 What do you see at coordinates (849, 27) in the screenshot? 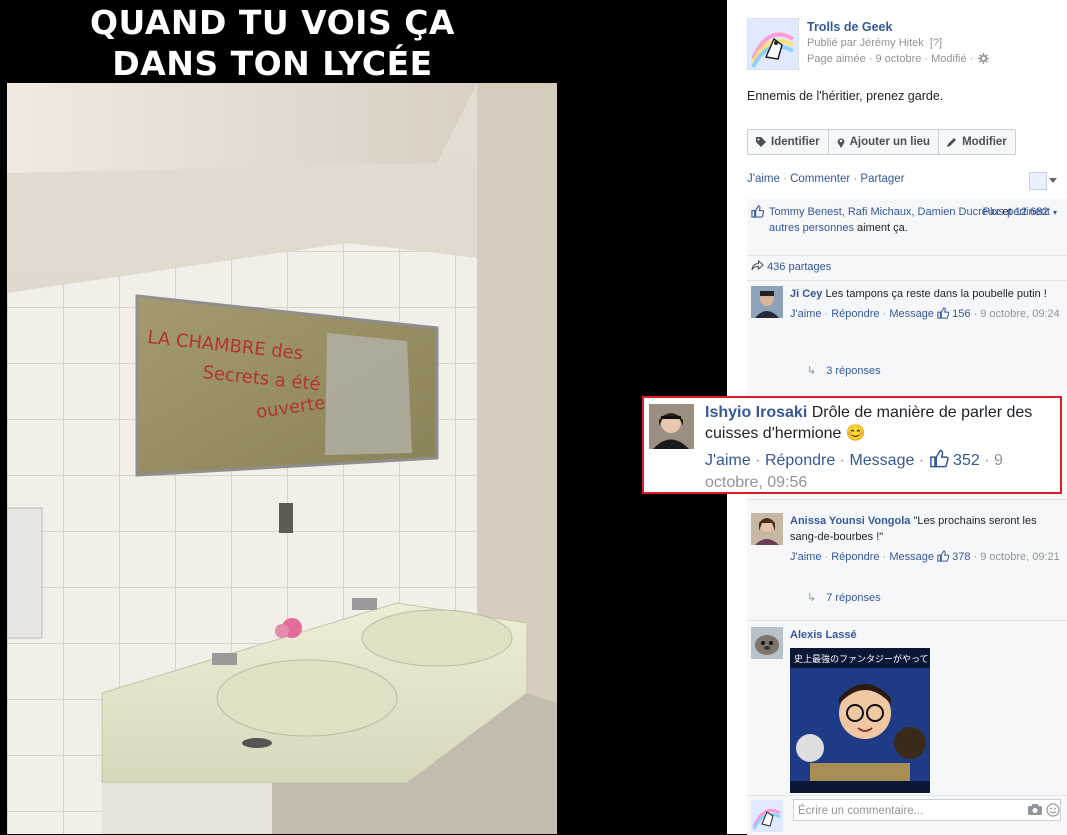
I see `page-name-link: Trolls de Geek` at bounding box center [849, 27].